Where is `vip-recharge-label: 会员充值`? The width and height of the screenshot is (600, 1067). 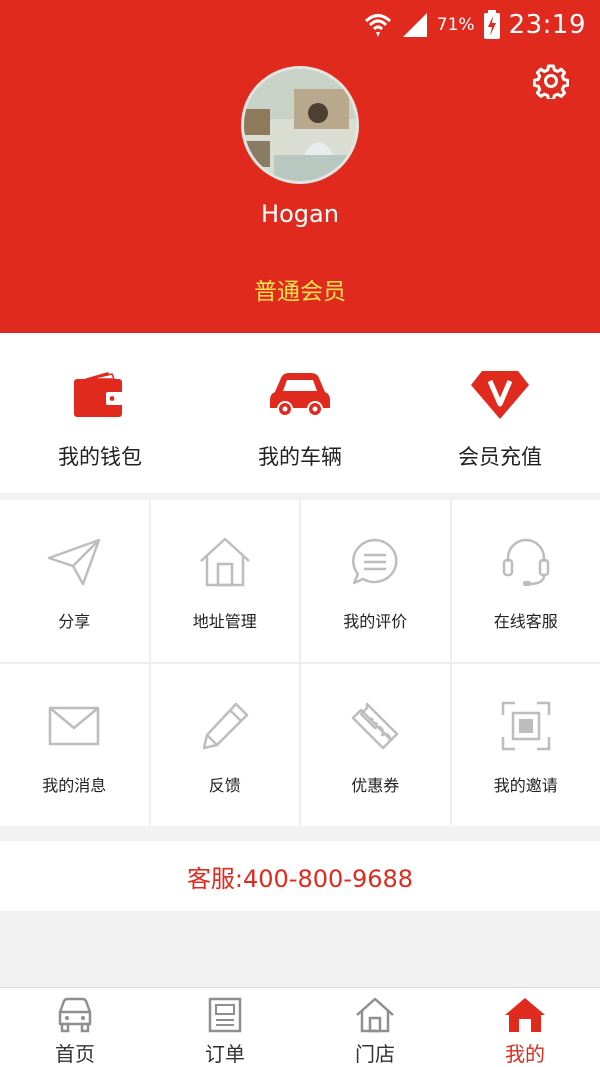
vip-recharge-label: 会员充值 is located at coordinates (500, 457).